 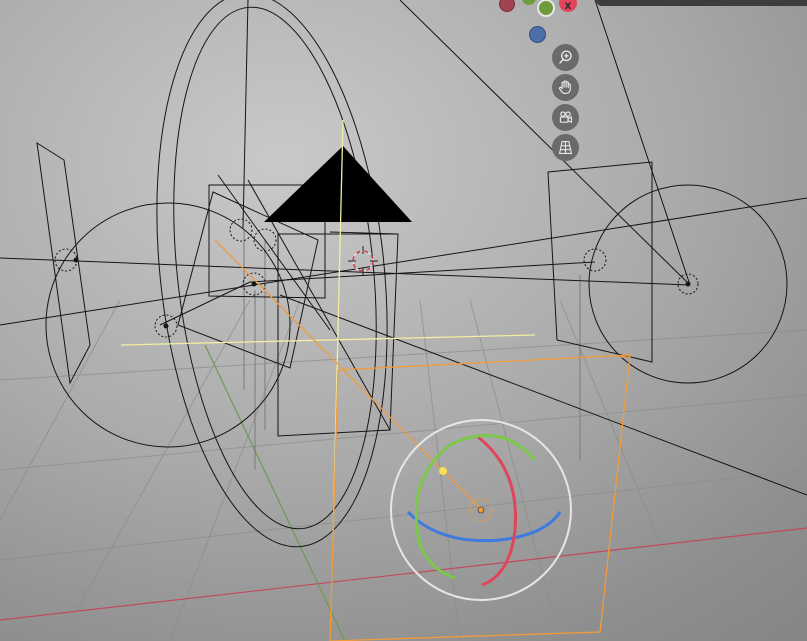 I want to click on camera-up-triangle, so click(x=338, y=184).